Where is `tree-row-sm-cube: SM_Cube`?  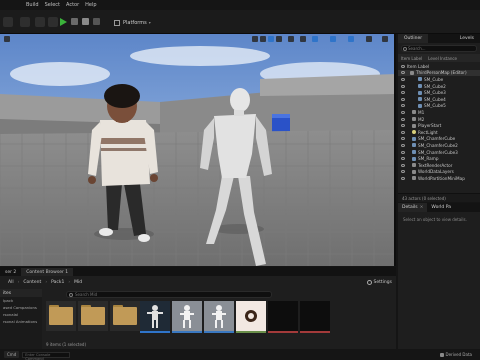
tree-row-sm-cube: SM_Cube is located at coordinates (439, 79).